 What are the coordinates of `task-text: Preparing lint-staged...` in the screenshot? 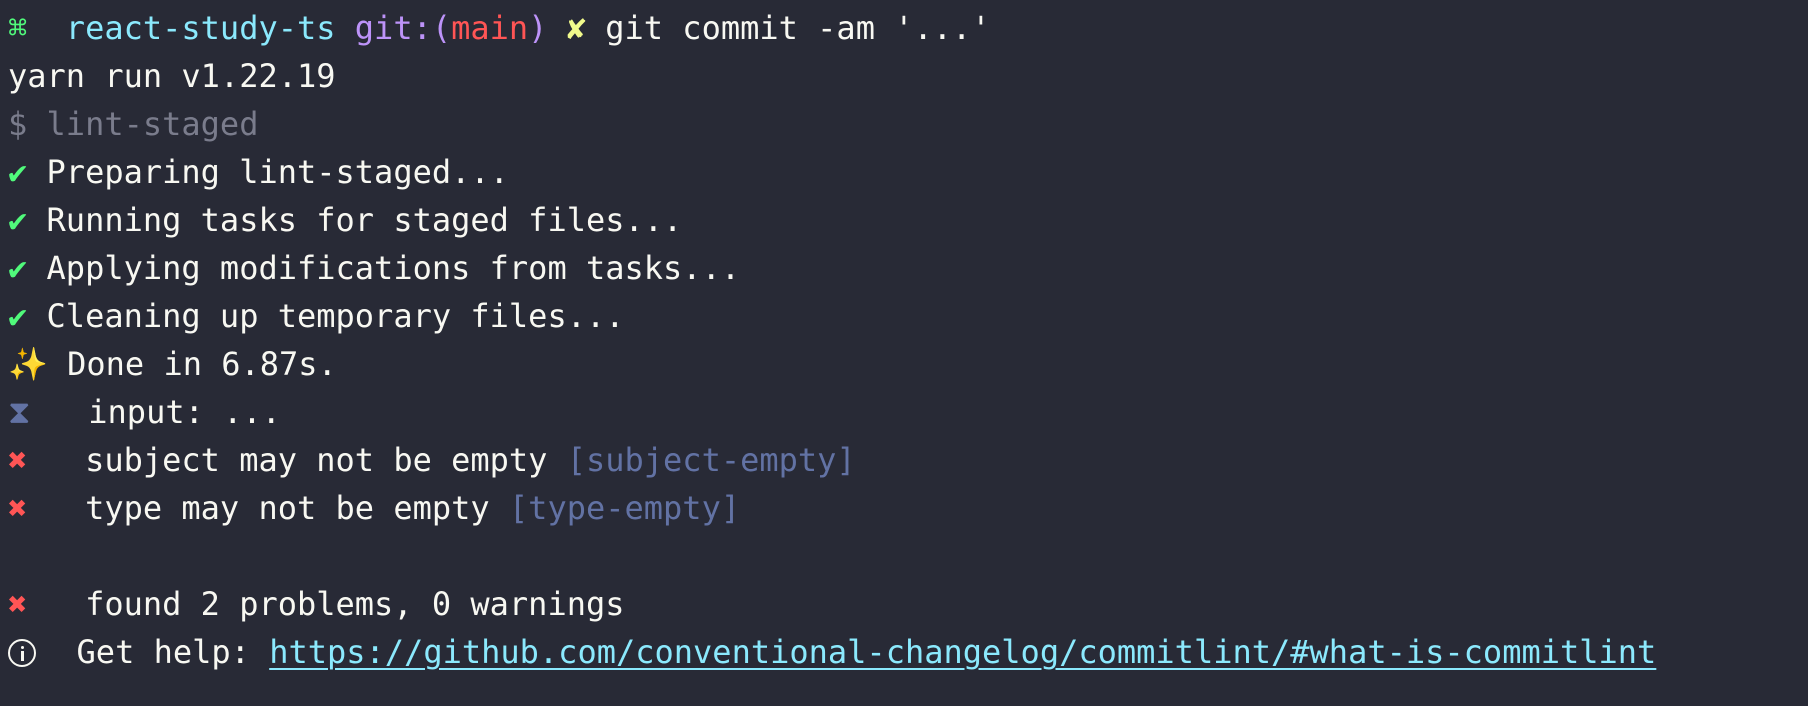 It's located at (277, 172).